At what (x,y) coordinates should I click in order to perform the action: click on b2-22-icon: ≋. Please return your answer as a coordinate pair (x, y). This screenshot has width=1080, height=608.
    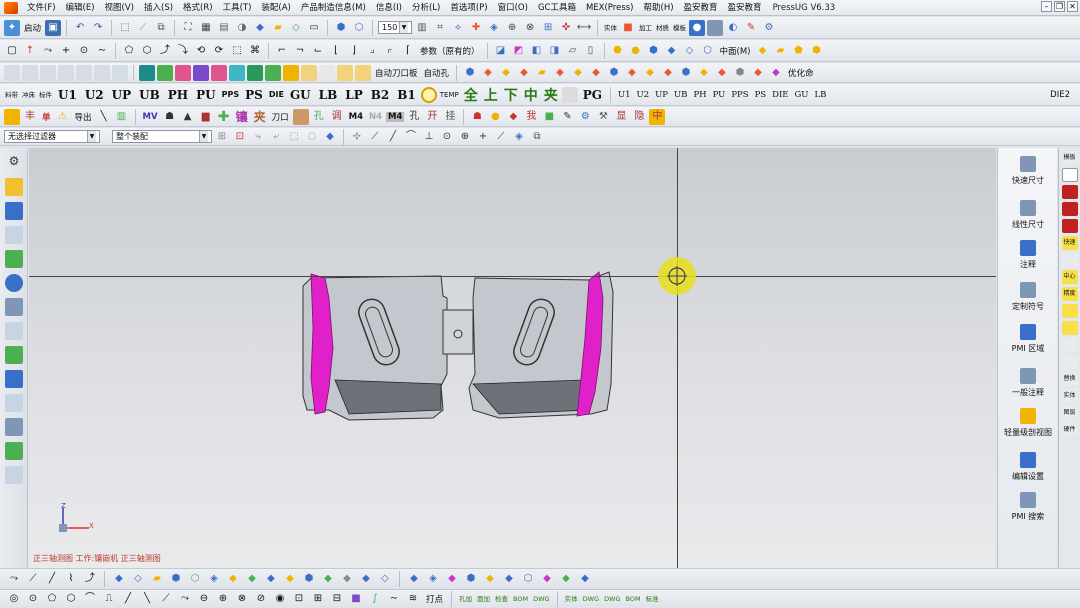
    Looking at the image, I should click on (413, 599).